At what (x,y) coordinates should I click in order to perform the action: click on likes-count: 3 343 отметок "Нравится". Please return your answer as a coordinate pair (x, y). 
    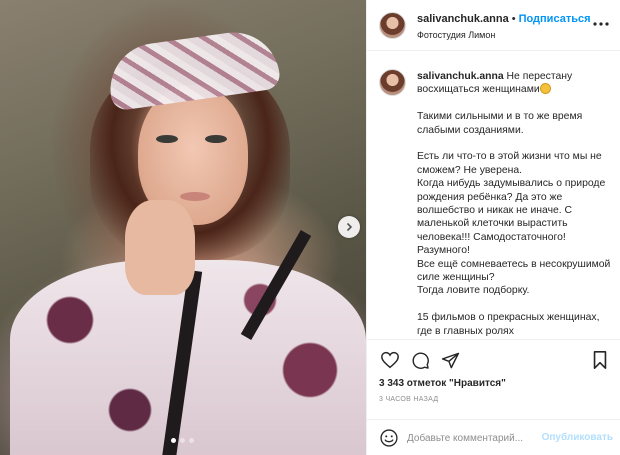
    Looking at the image, I should click on (442, 383).